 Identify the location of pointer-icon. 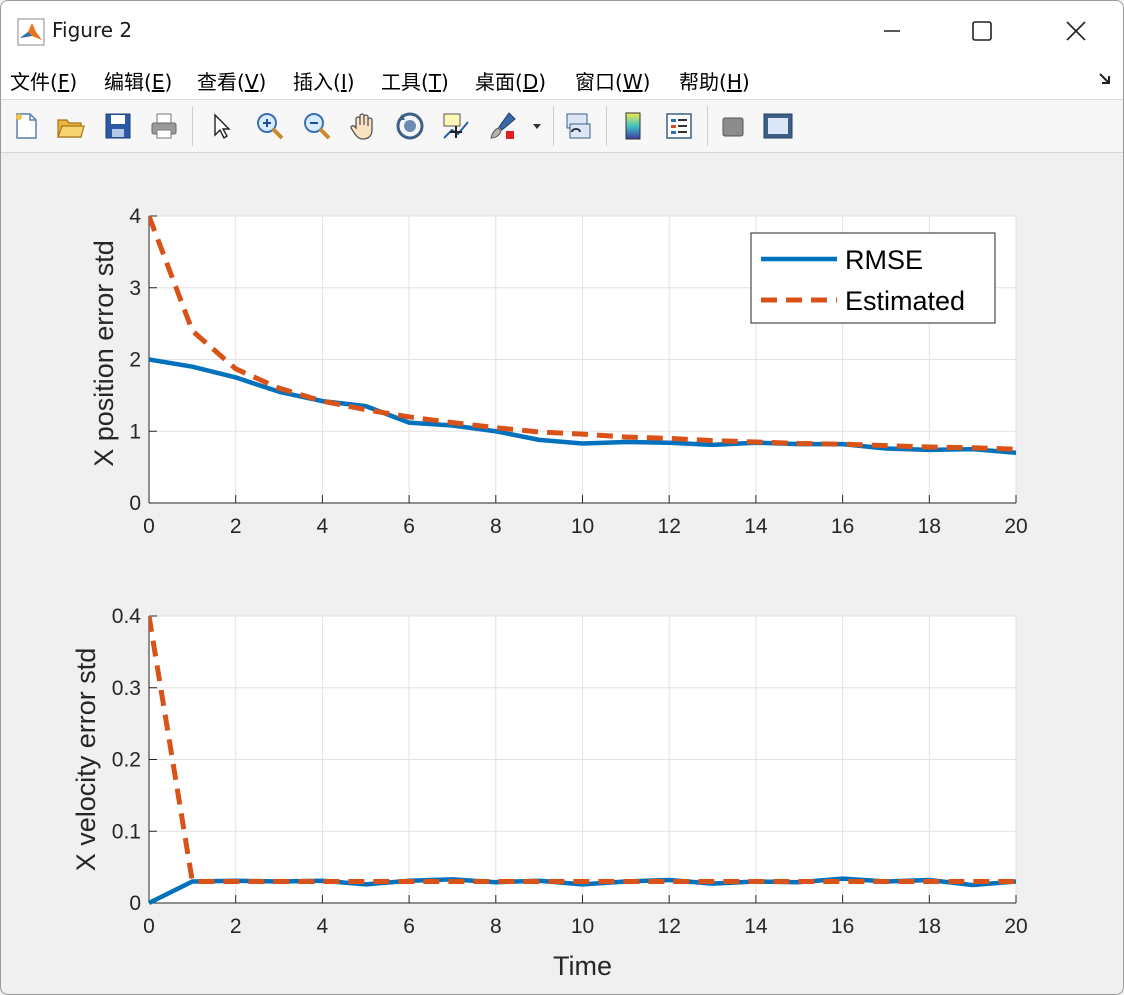
(222, 126).